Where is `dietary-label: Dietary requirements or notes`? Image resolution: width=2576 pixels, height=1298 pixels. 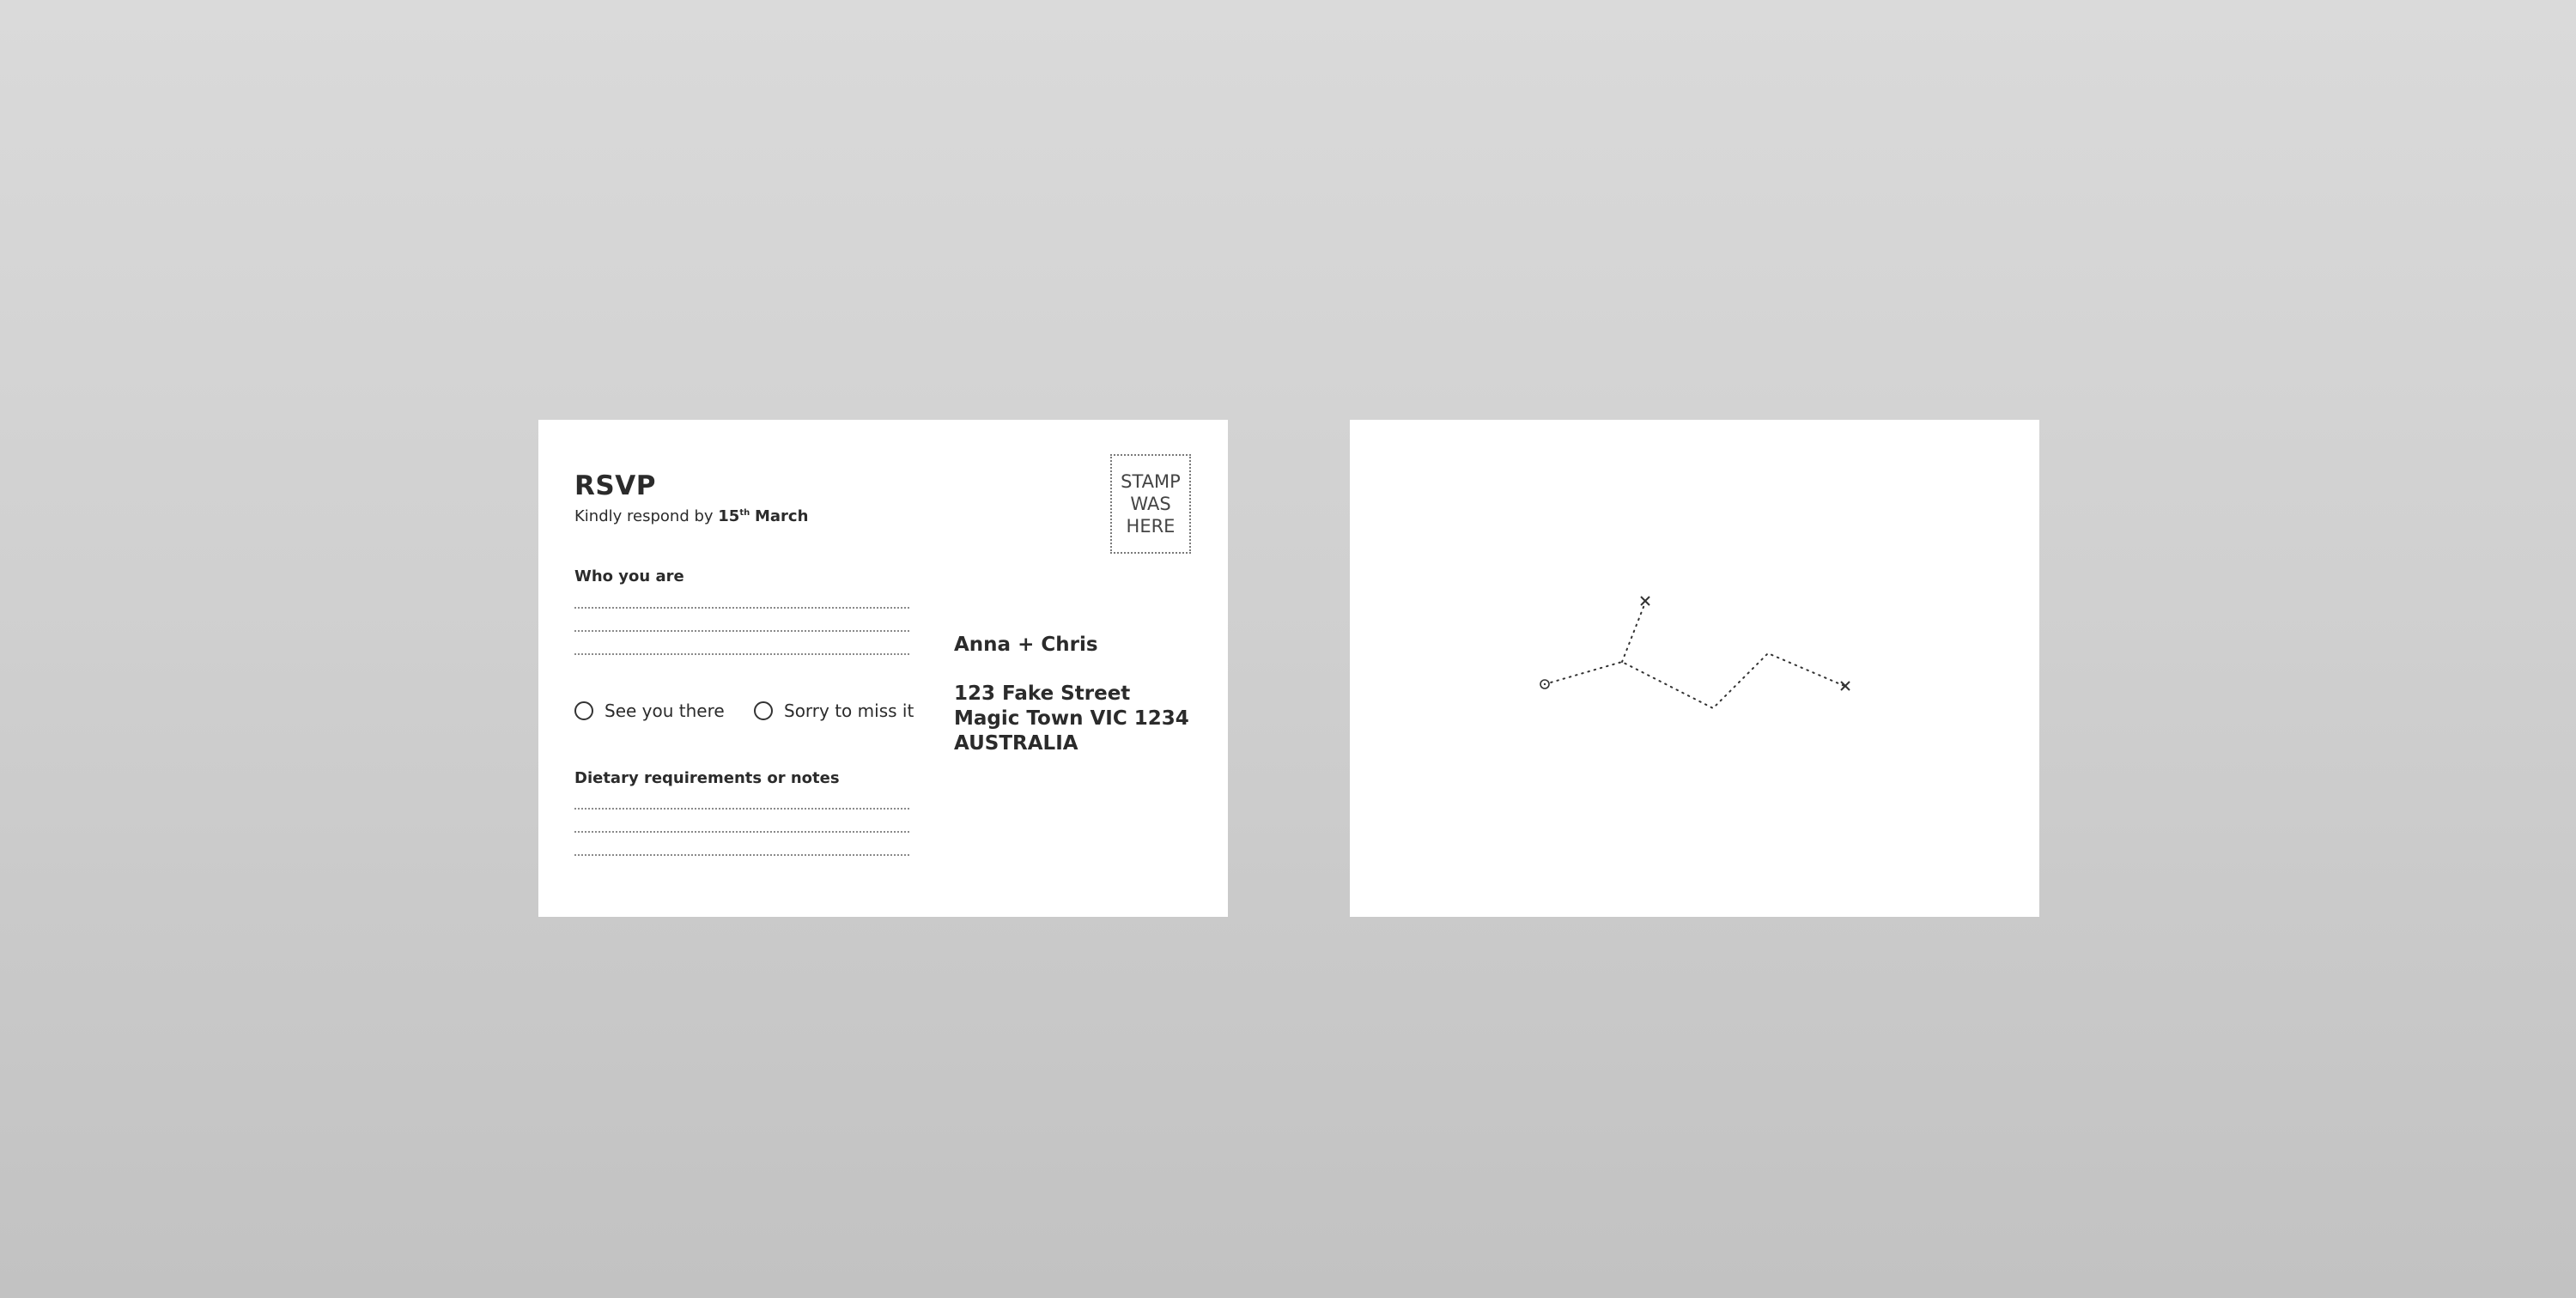 dietary-label: Dietary requirements or notes is located at coordinates (707, 778).